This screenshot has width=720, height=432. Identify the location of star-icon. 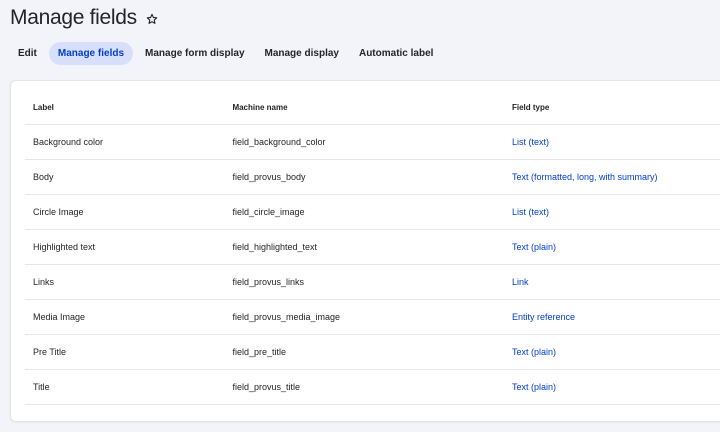
(152, 19).